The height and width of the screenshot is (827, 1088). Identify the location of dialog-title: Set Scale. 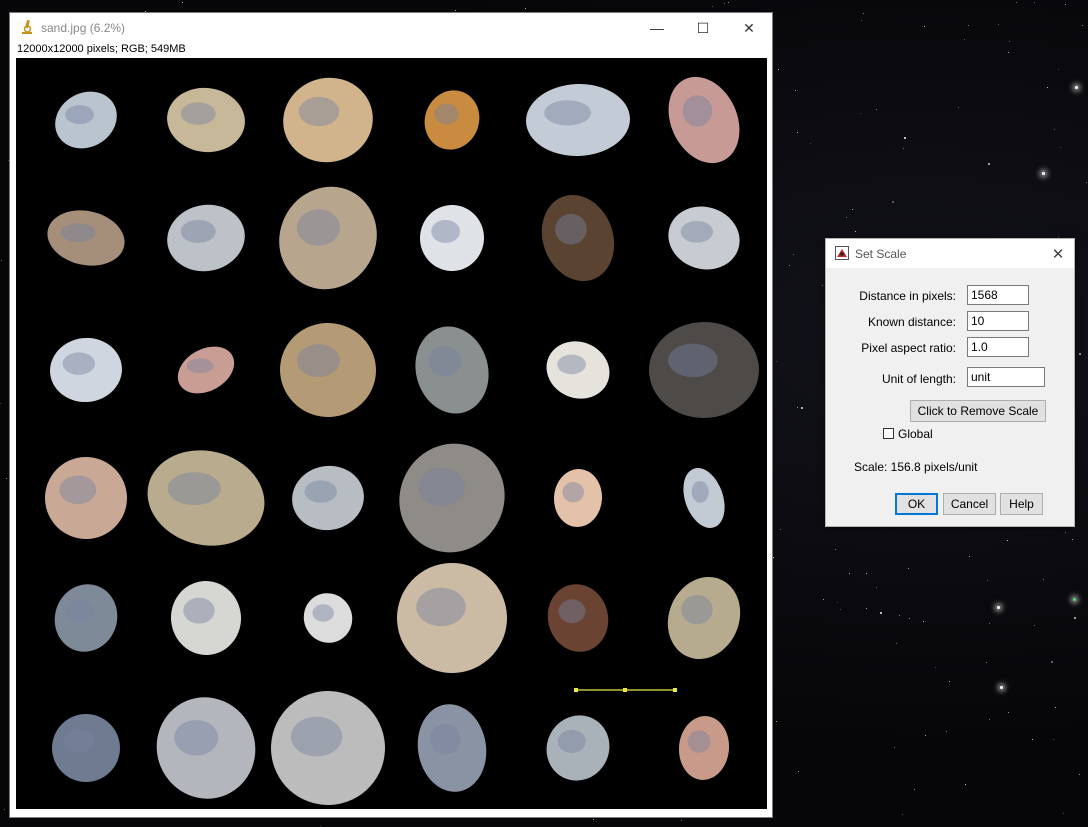
(881, 254).